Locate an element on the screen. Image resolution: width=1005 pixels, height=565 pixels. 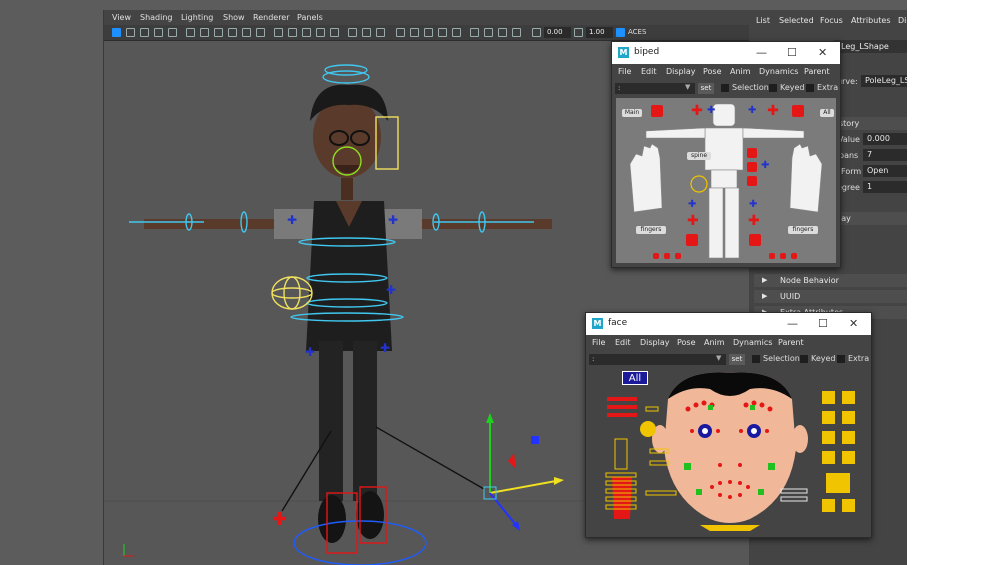
menu-lighting: Lighting is located at coordinates (197, 17).